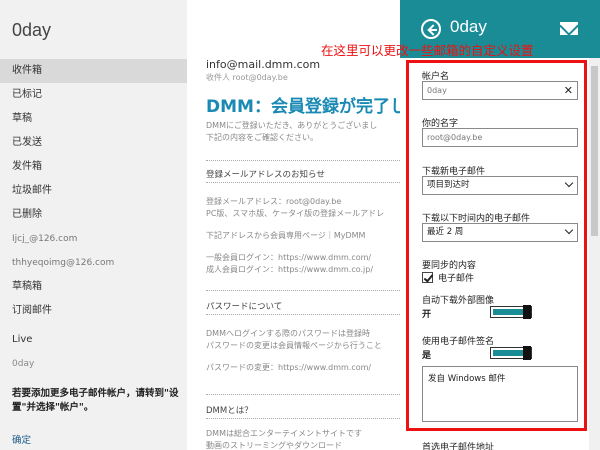 The height and width of the screenshot is (450, 600). Describe the element at coordinates (93, 287) in the screenshot. I see `folder-item-draft-box: 草稿箱` at that location.